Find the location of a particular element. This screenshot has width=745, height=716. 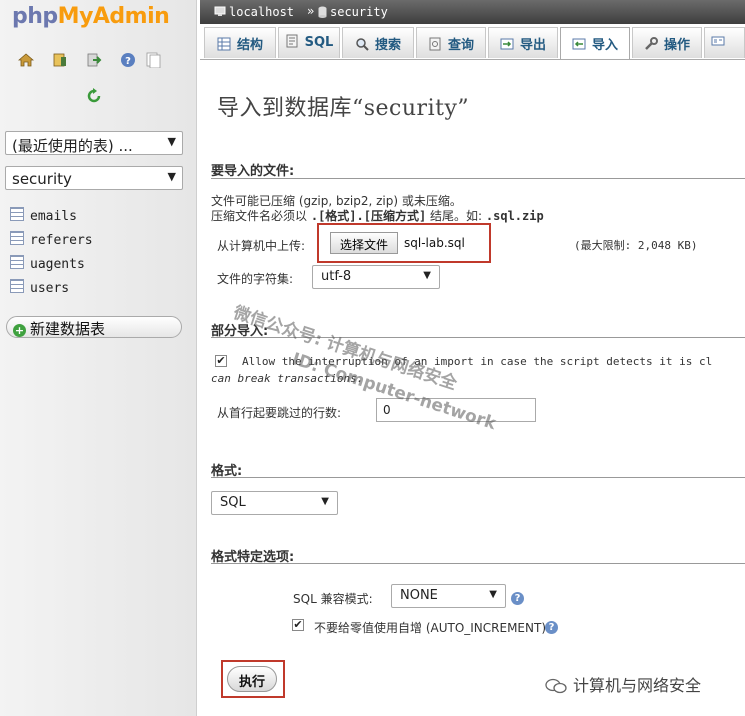

recent-tables-select: (最近使用的表) ... ▼ is located at coordinates (94, 143).